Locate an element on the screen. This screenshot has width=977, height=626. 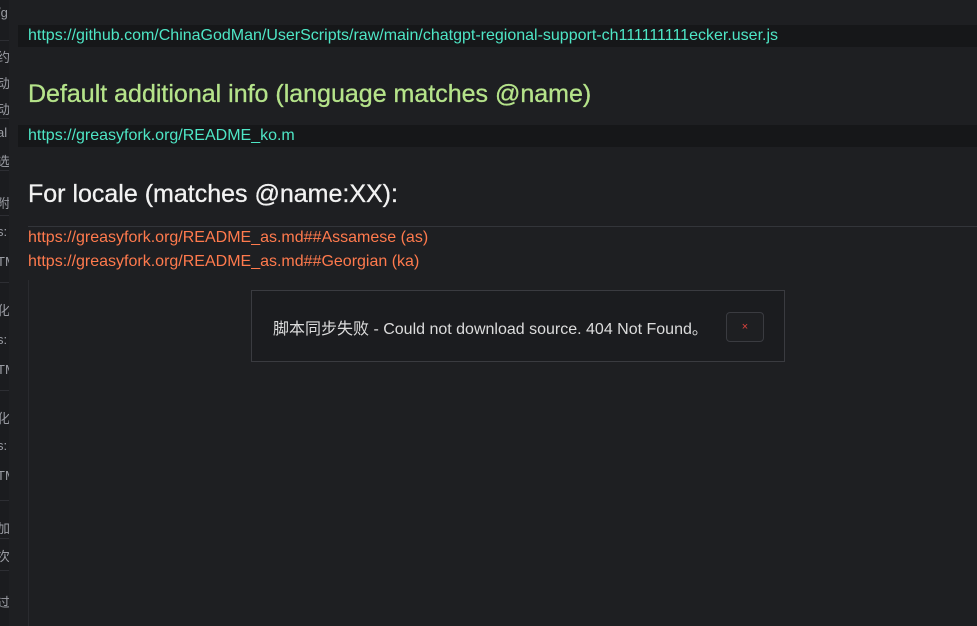
sidebar-fragment: 约 is located at coordinates (4, 57).